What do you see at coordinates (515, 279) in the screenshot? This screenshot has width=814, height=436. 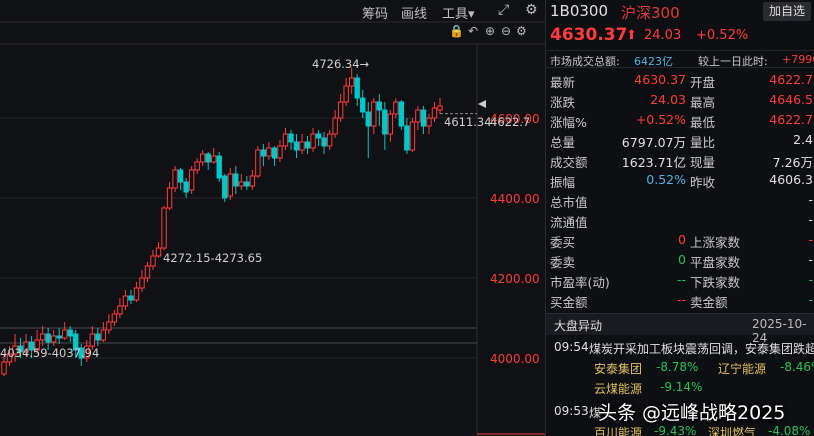 I see `y-tick-label: 4200.00` at bounding box center [515, 279].